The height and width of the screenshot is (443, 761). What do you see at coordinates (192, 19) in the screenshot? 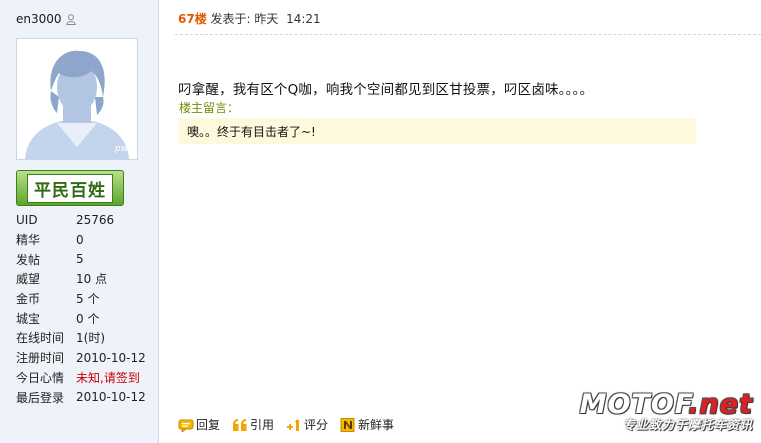
I see `floor-number: 67楼` at bounding box center [192, 19].